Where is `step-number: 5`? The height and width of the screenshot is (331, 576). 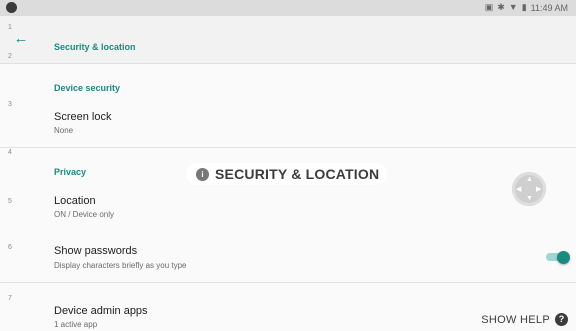 step-number: 5 is located at coordinates (10, 201).